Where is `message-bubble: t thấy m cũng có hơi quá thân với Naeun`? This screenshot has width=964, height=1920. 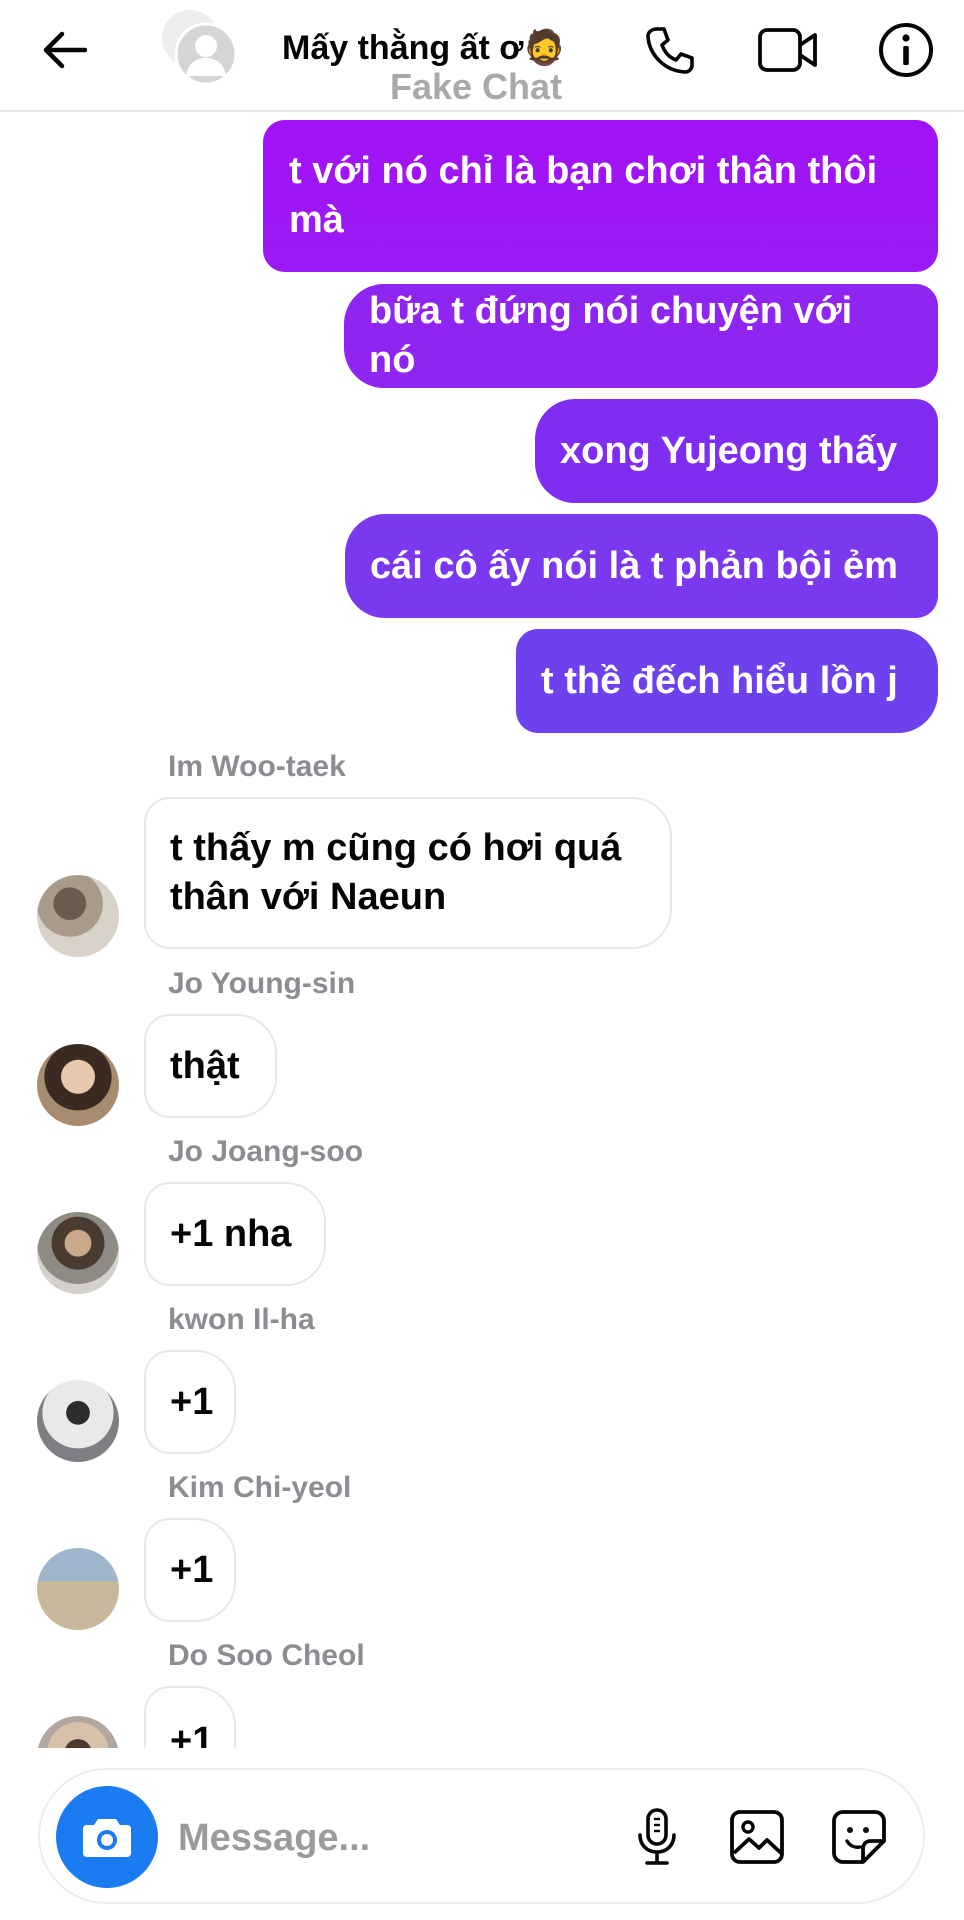
message-bubble: t thấy m cũng có hơi quá thân với Naeun is located at coordinates (408, 873).